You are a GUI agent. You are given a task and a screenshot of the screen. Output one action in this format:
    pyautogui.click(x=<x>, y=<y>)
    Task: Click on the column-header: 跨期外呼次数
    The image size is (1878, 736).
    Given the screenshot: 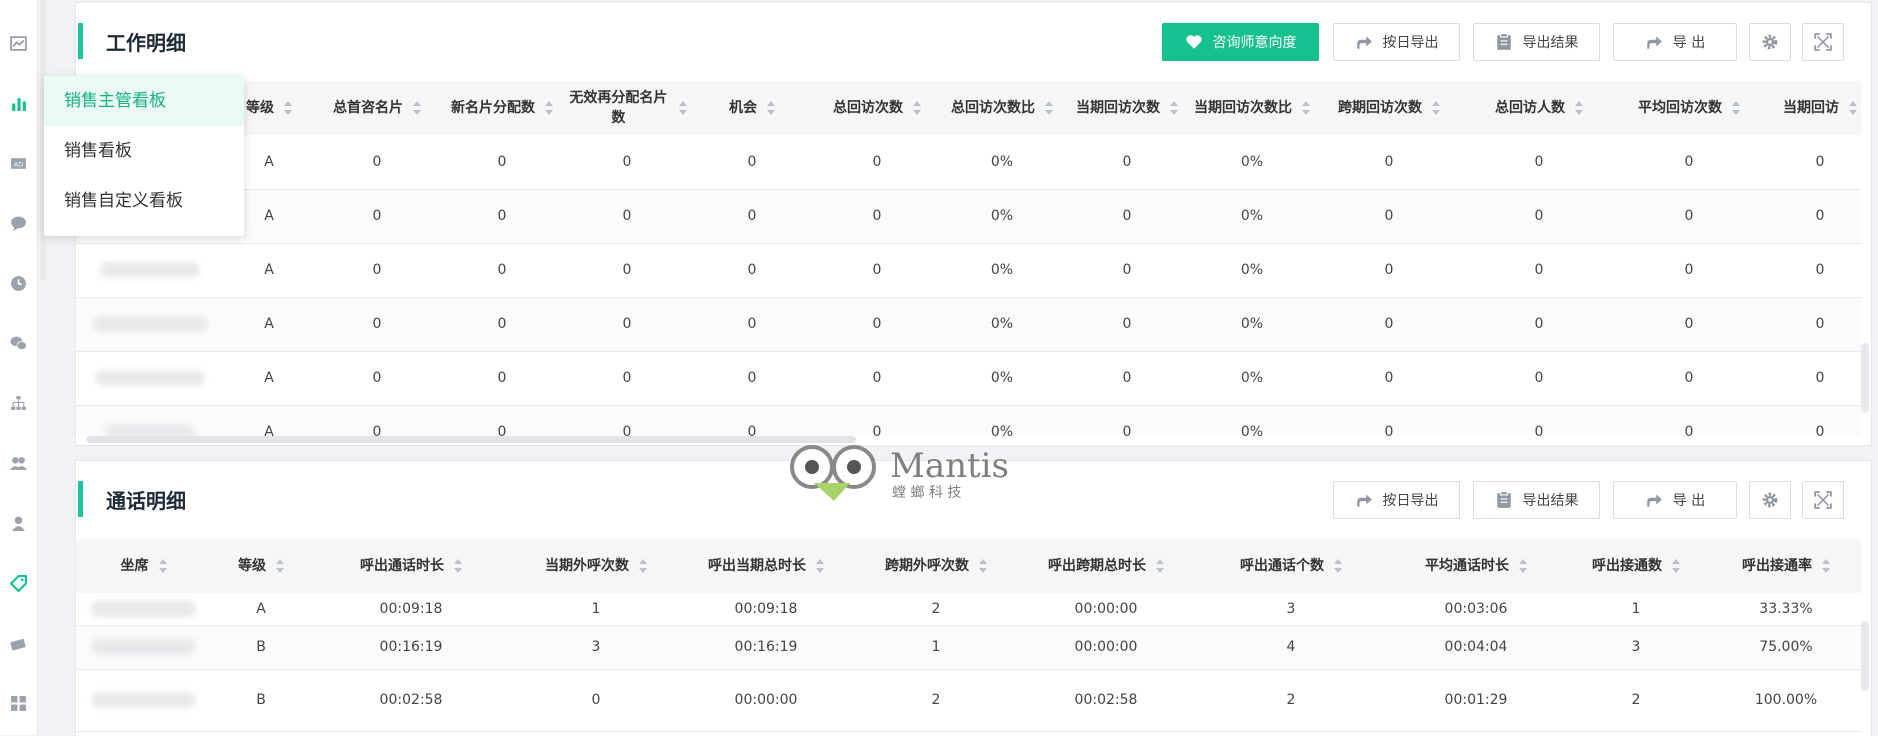 What is the action you would take?
    pyautogui.click(x=936, y=566)
    